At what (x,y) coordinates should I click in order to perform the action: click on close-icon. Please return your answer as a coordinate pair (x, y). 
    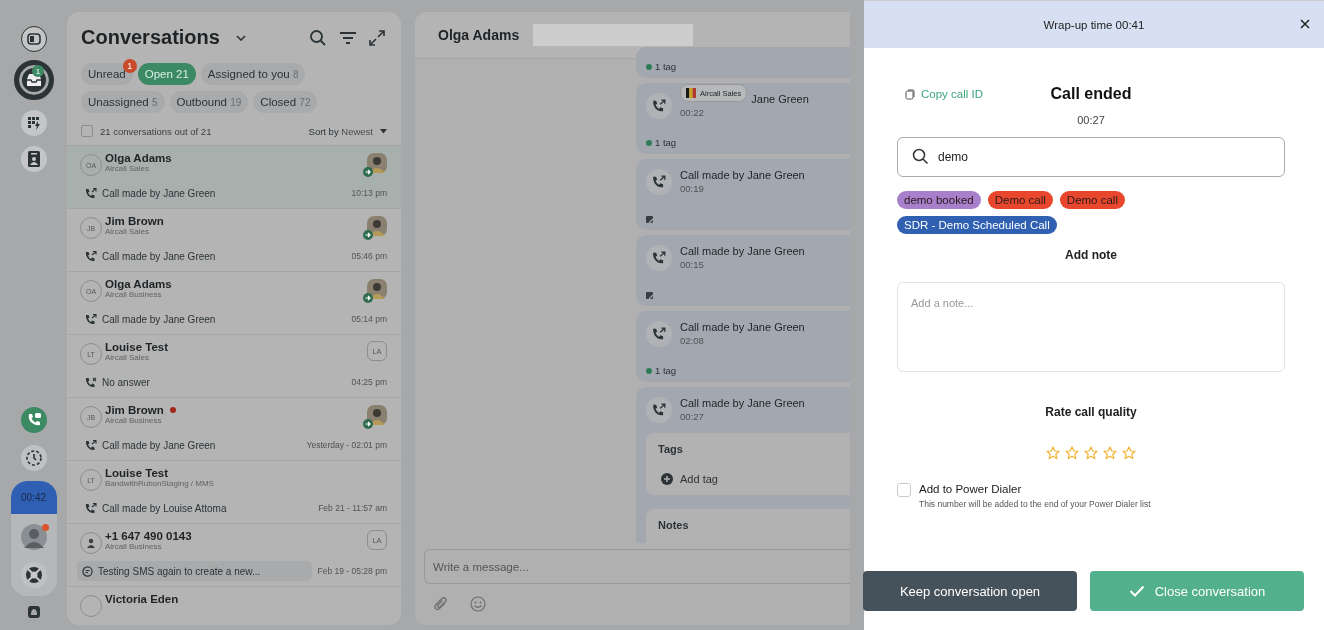
    Looking at the image, I should click on (1305, 24).